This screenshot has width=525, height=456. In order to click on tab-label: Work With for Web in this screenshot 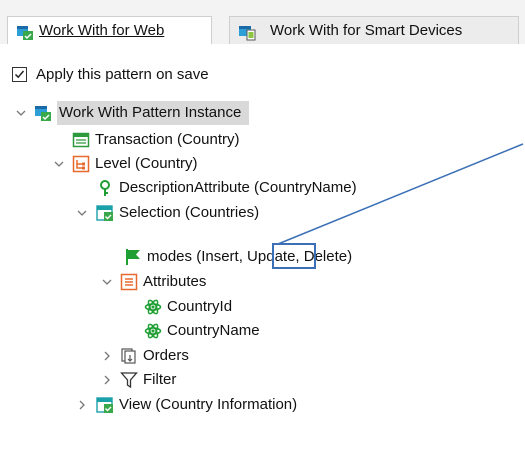, I will do `click(102, 30)`.